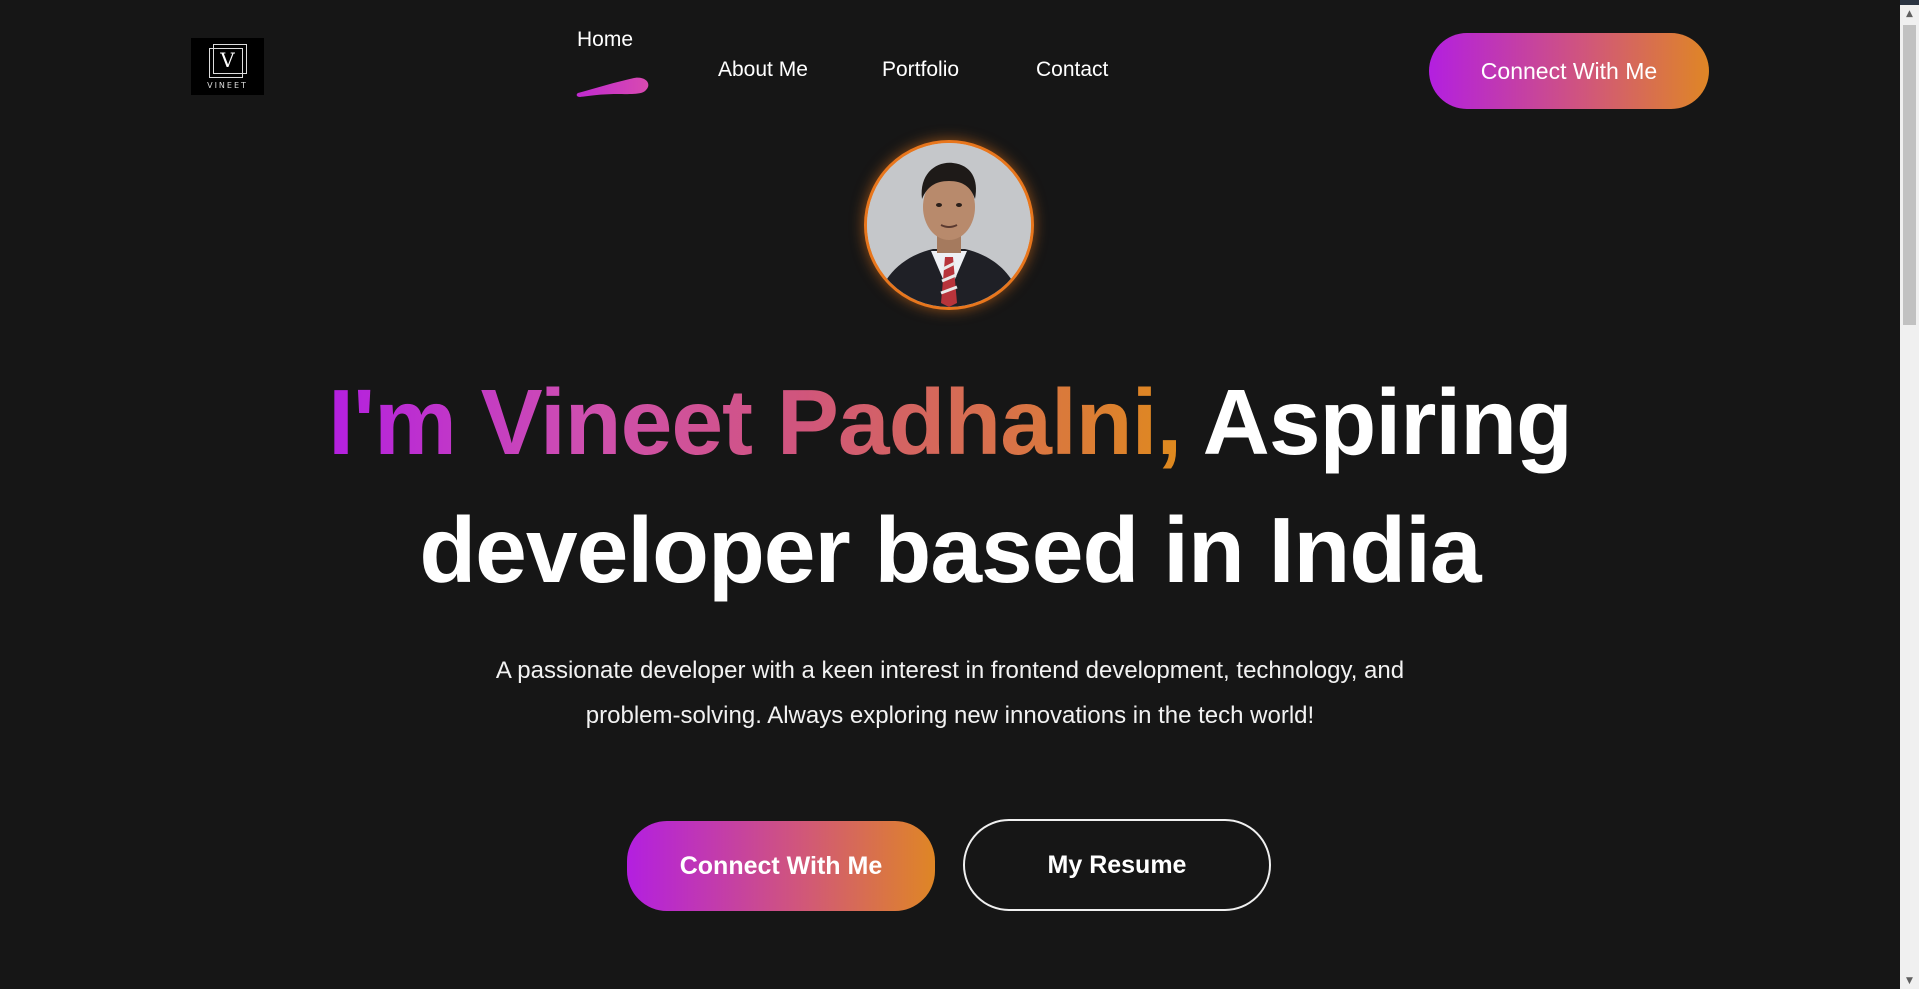 This screenshot has width=1919, height=989. Describe the element at coordinates (1072, 70) in the screenshot. I see `nav-item-contact: Contact` at that location.